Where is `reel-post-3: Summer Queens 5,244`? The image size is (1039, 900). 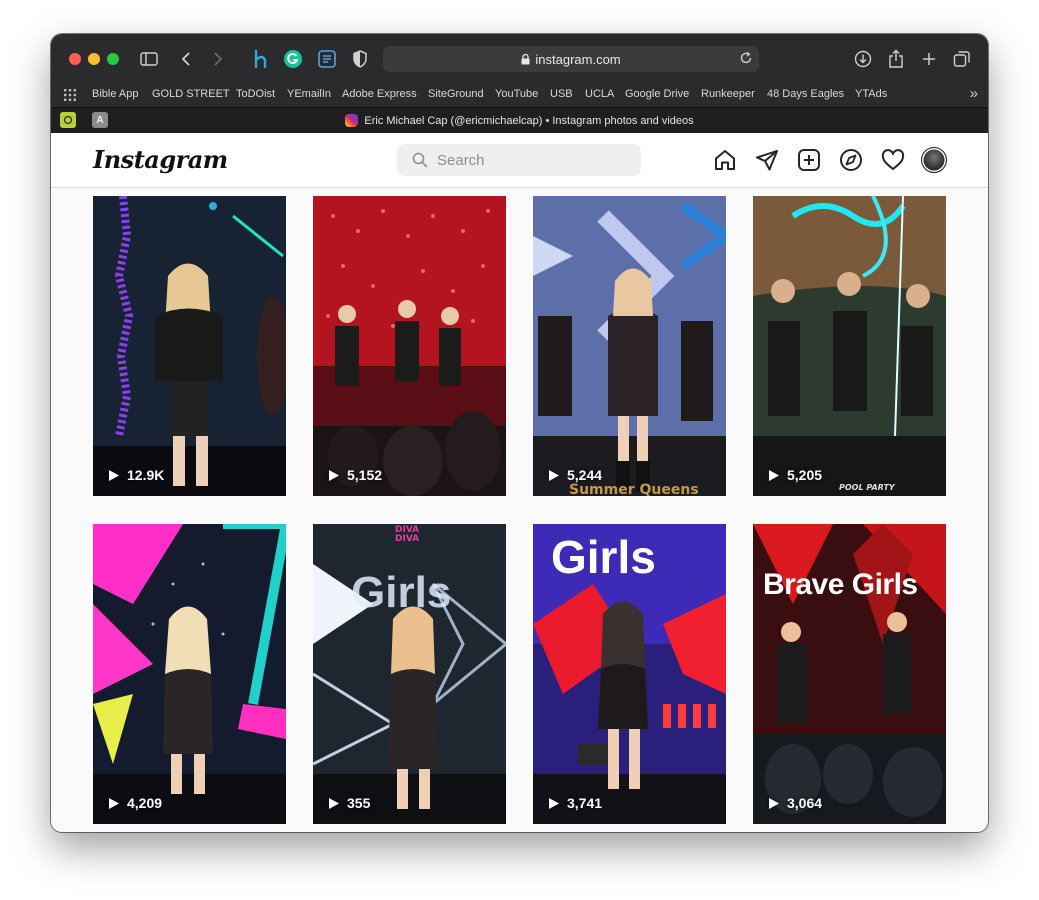
reel-post-3: Summer Queens 5,244 is located at coordinates (629, 346).